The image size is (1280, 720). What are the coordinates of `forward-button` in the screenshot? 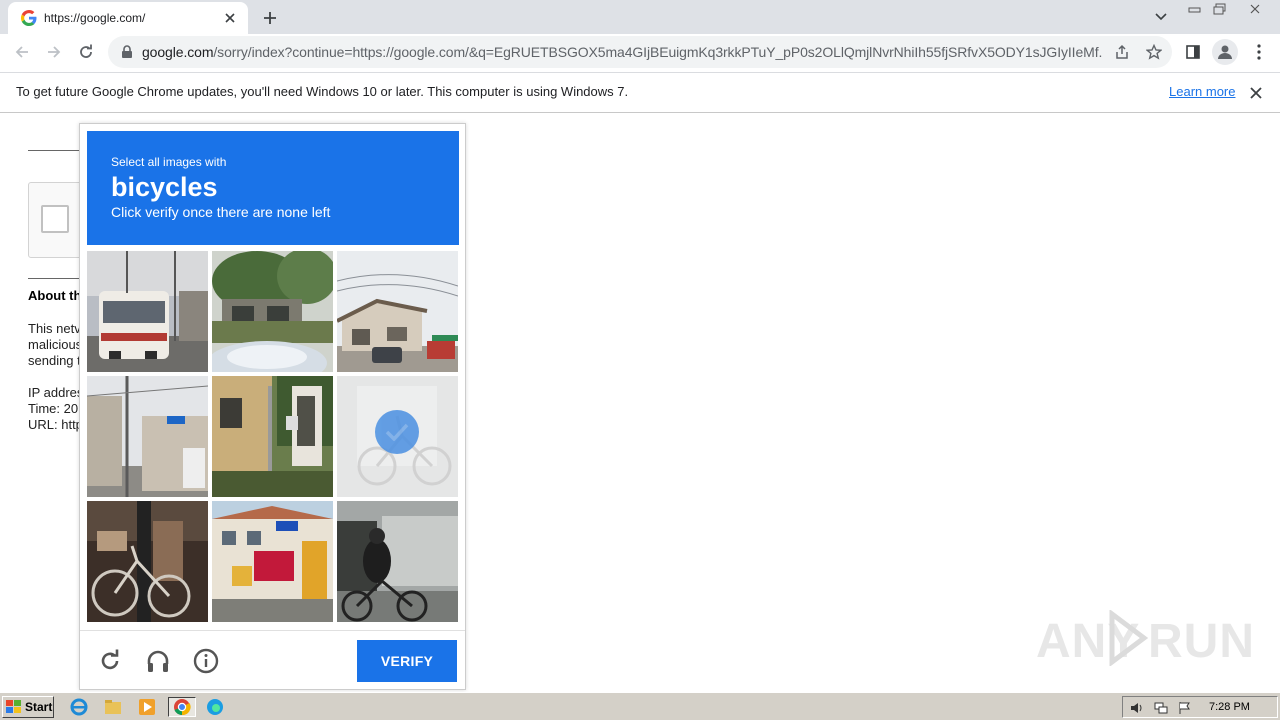 It's located at (54, 52).